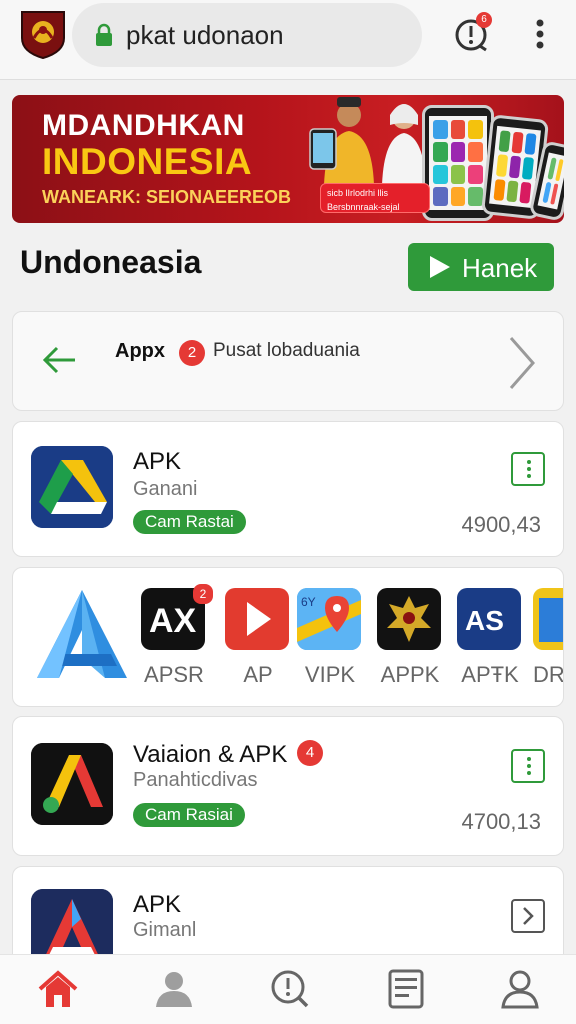  I want to click on site-logo-icon, so click(43, 34).